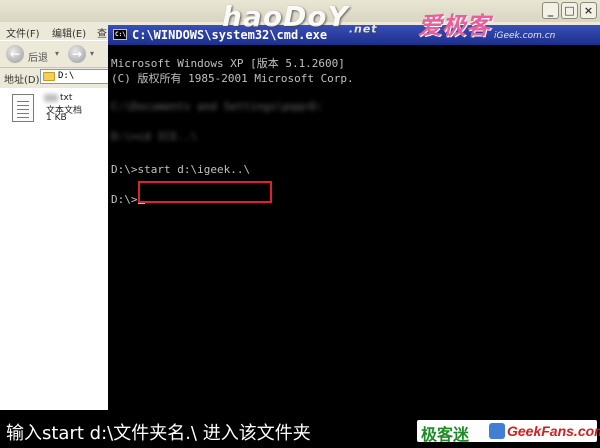 This screenshot has height=448, width=600. I want to click on brand-url: iGeek.com.cn, so click(525, 36).